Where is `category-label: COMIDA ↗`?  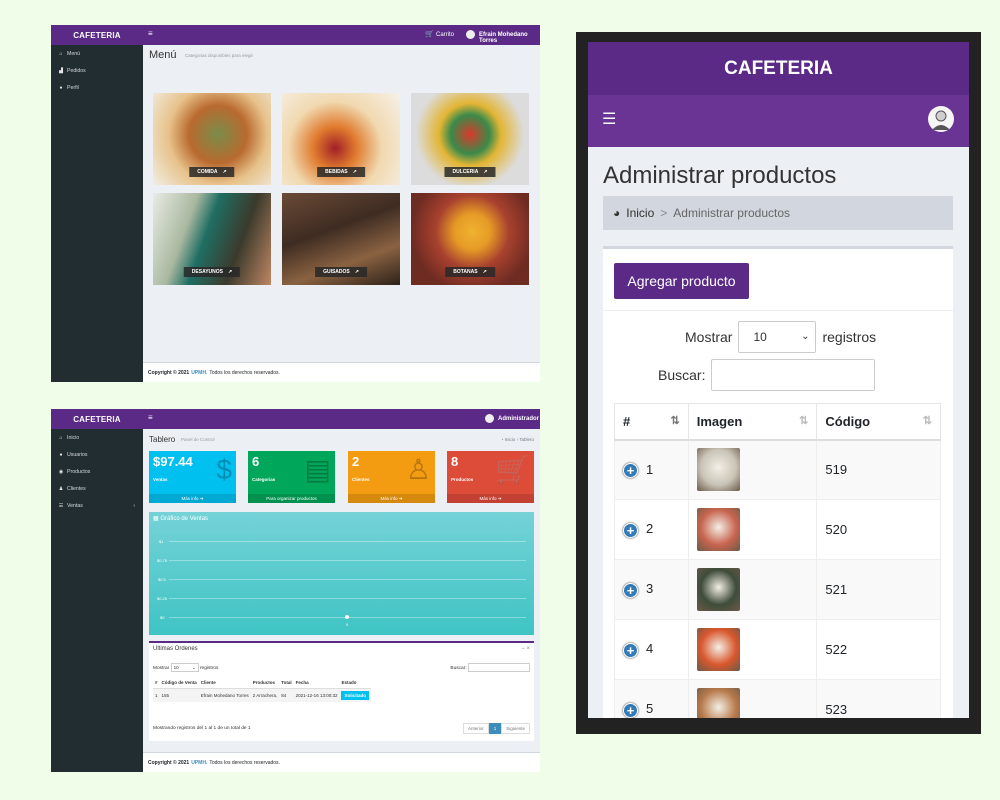 category-label: COMIDA ↗ is located at coordinates (212, 172).